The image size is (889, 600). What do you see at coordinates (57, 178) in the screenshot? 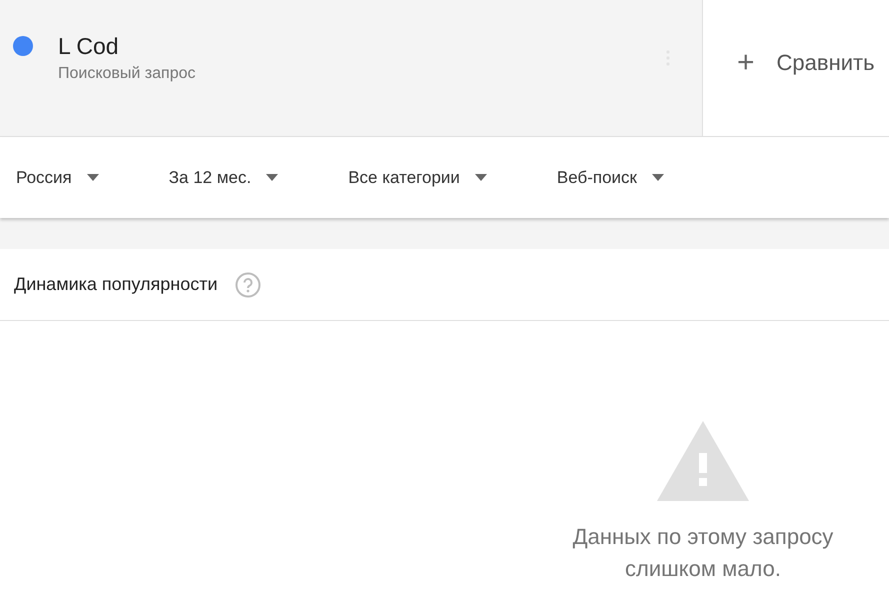
I see `filter-dropdown: Россия` at bounding box center [57, 178].